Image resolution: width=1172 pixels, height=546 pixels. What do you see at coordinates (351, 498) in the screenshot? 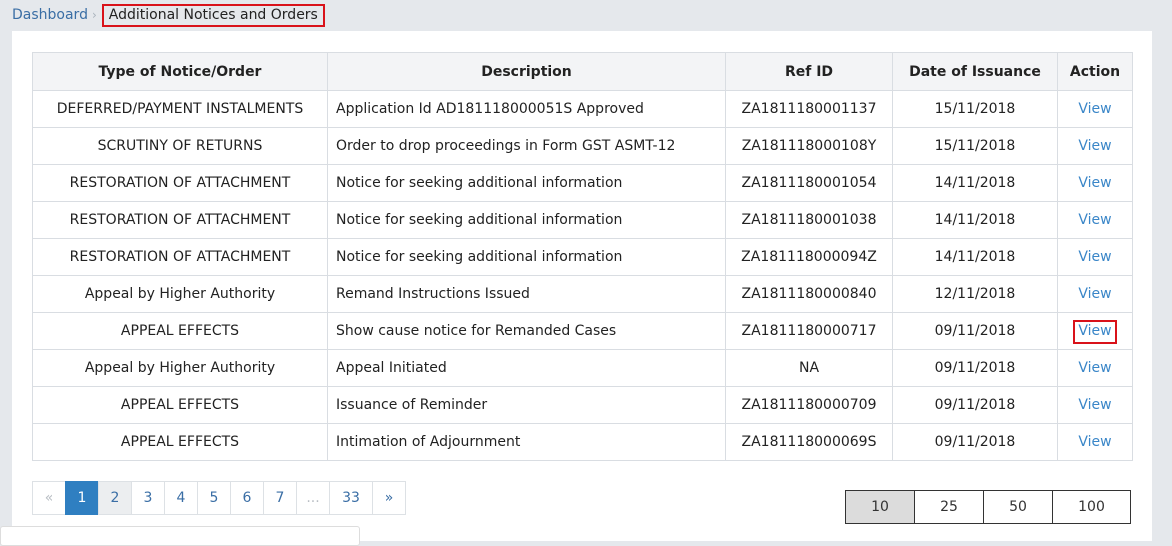
I see `pagination-page-last: 33` at bounding box center [351, 498].